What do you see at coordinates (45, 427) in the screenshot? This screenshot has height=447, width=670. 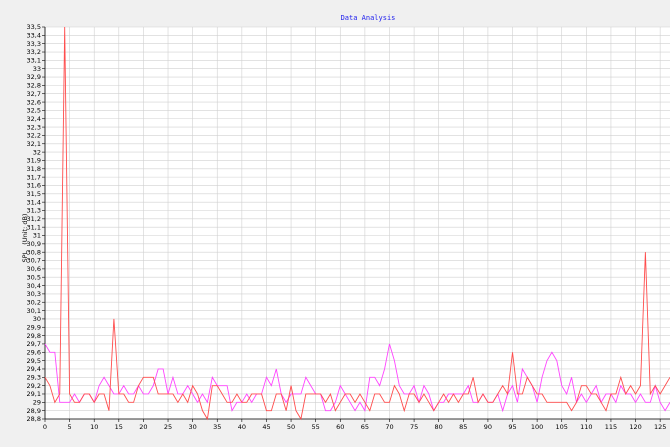 I see `x-tick-label: 0` at bounding box center [45, 427].